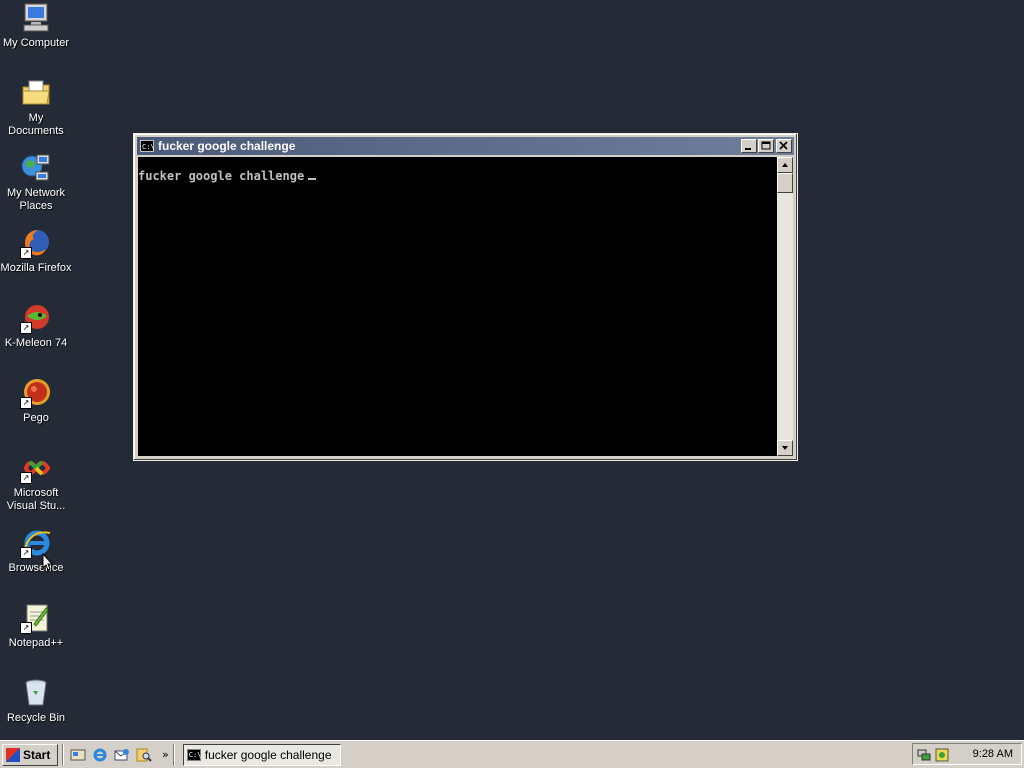 The height and width of the screenshot is (768, 1024). Describe the element at coordinates (924, 754) in the screenshot. I see `network-connection-icon` at that location.